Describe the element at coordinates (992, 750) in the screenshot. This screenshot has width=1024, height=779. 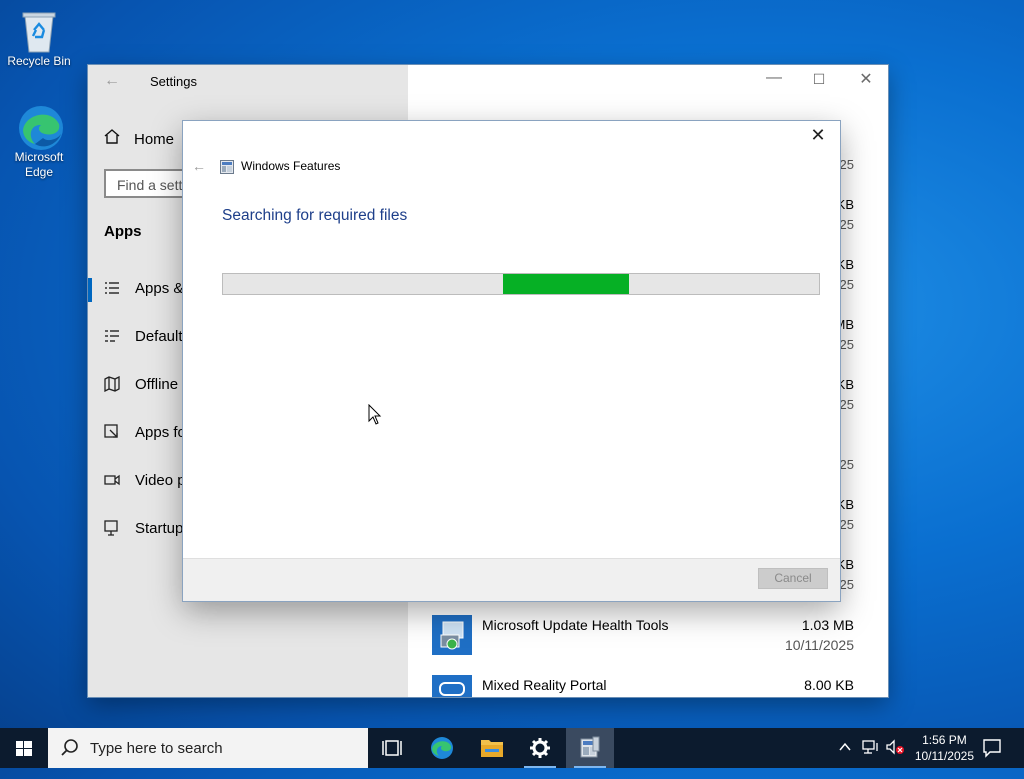
I see `notification-icon` at that location.